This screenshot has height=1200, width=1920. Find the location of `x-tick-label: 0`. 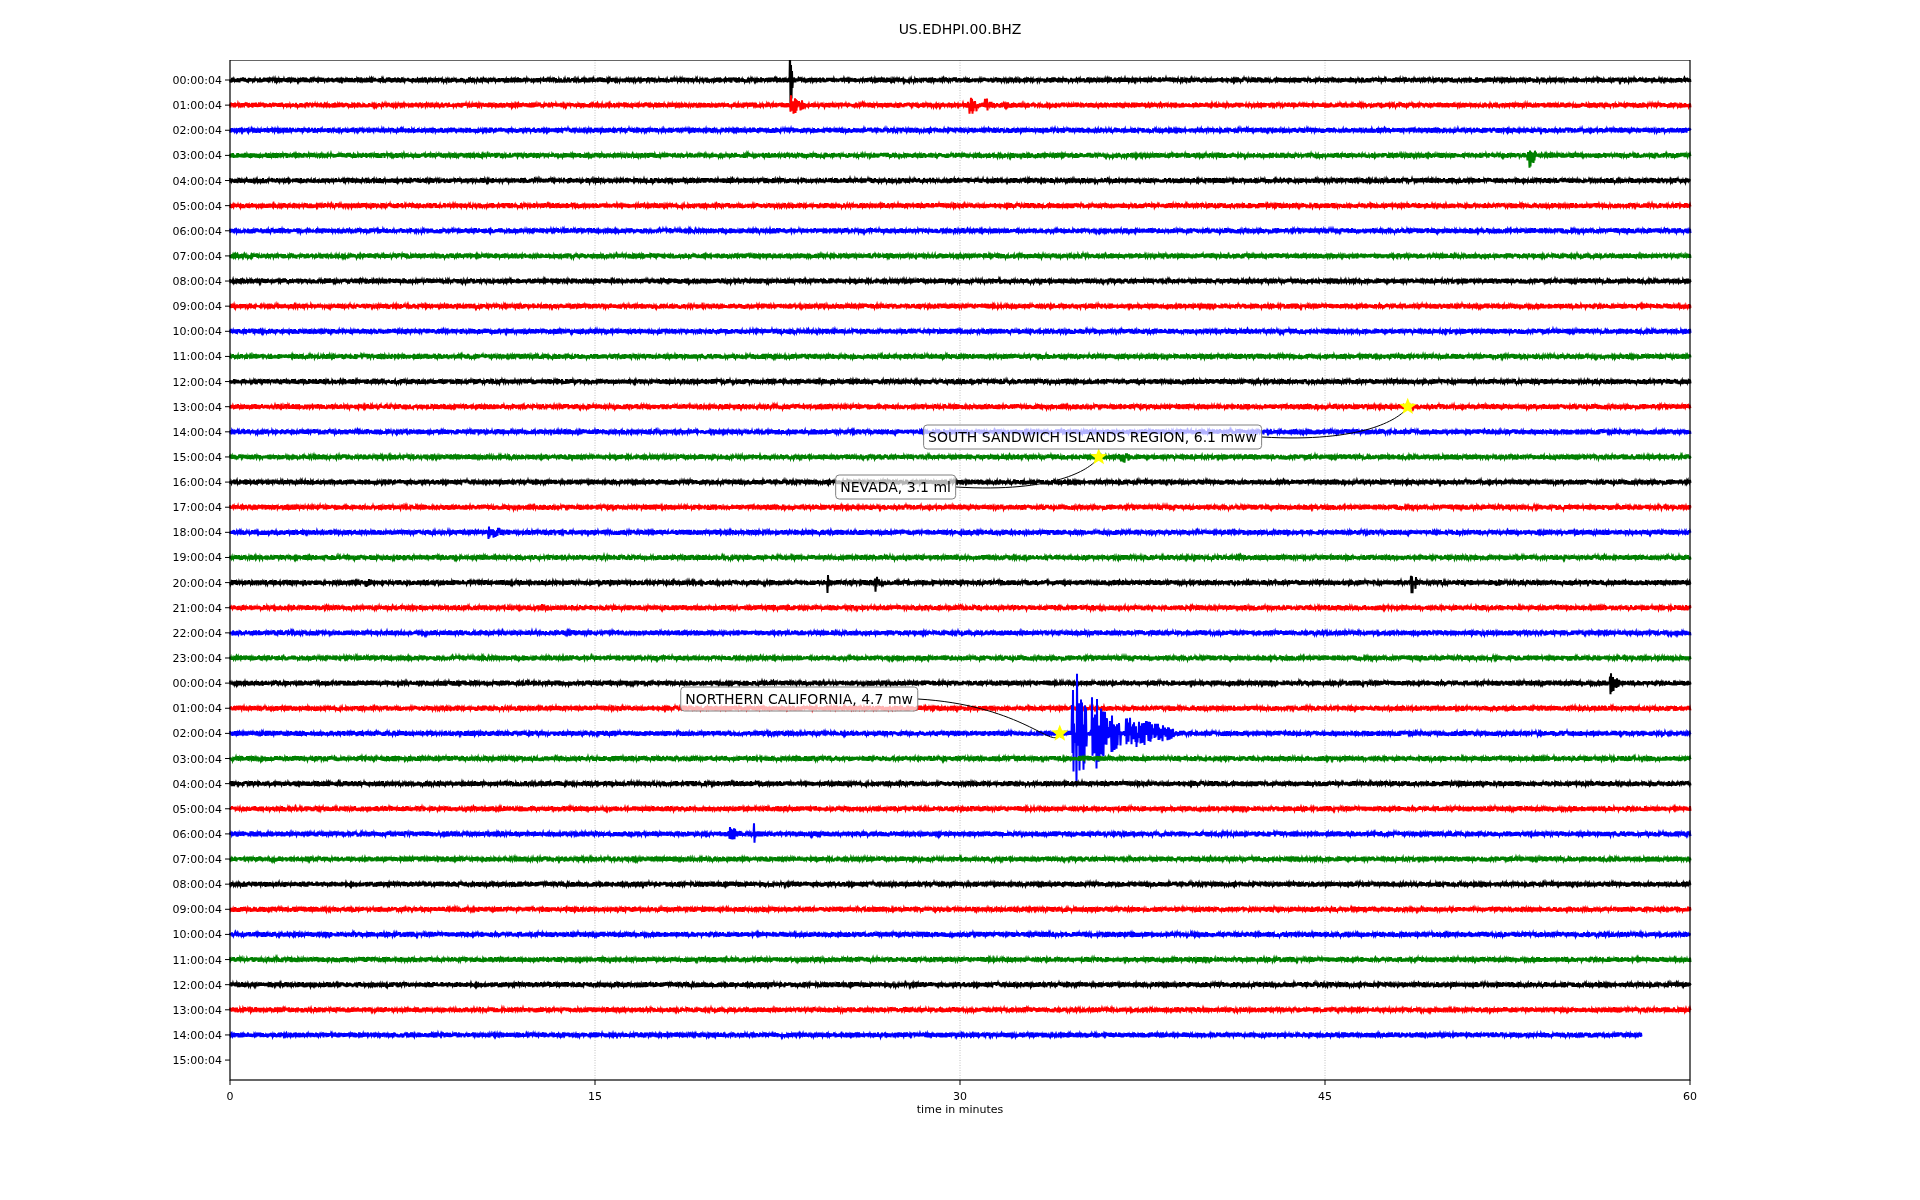

x-tick-label: 0 is located at coordinates (230, 1096).